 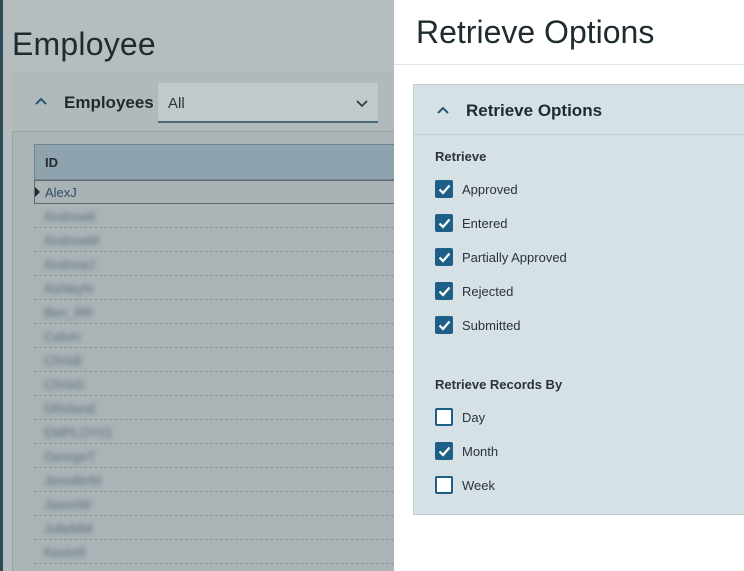 I want to click on row-id: GeorgeT, so click(x=70, y=456).